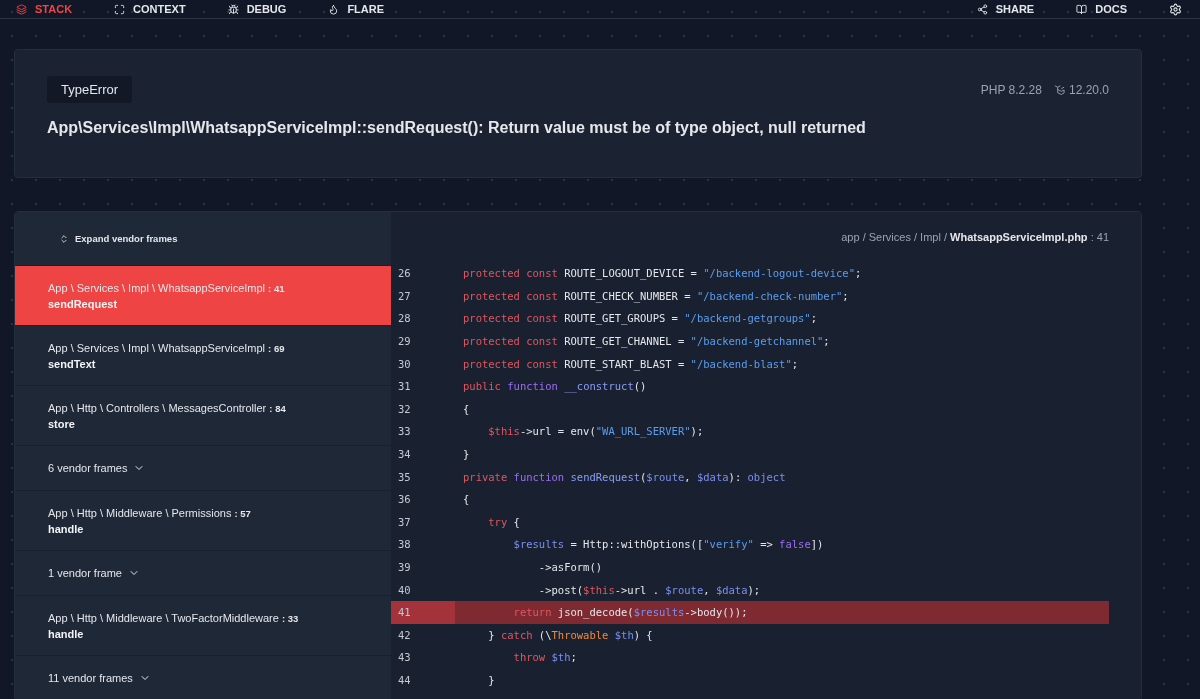 This screenshot has height=699, width=1200. What do you see at coordinates (334, 9) in the screenshot?
I see `flame-icon` at bounding box center [334, 9].